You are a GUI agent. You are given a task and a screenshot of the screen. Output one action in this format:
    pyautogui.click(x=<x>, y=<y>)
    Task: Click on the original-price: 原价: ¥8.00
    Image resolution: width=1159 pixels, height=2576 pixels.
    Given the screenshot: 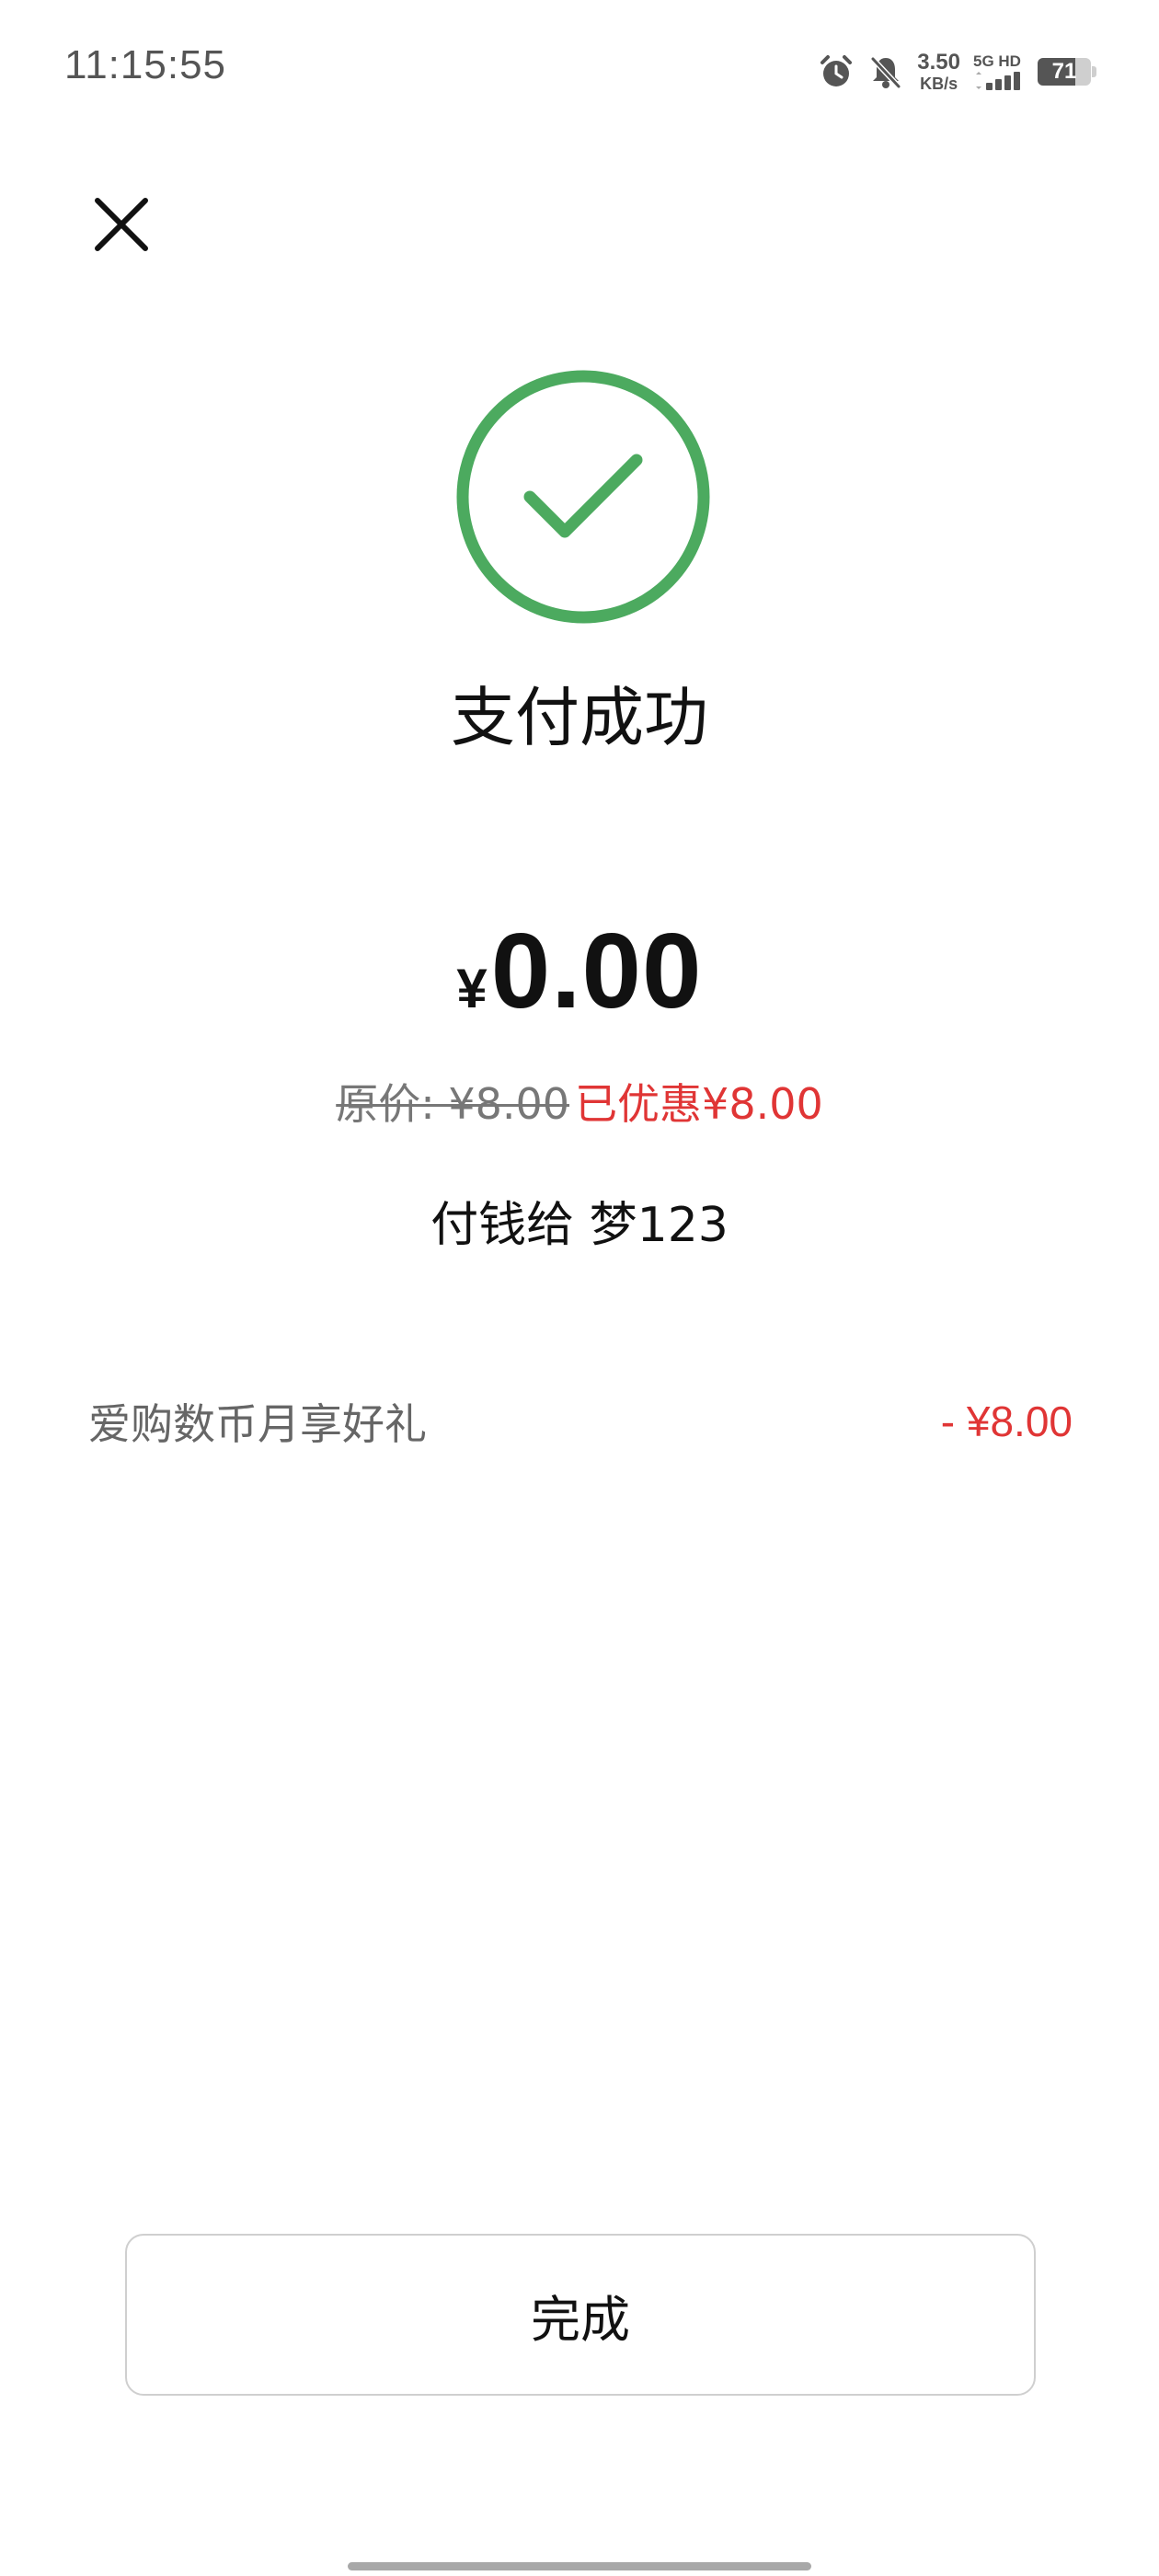 What is the action you would take?
    pyautogui.click(x=453, y=1104)
    